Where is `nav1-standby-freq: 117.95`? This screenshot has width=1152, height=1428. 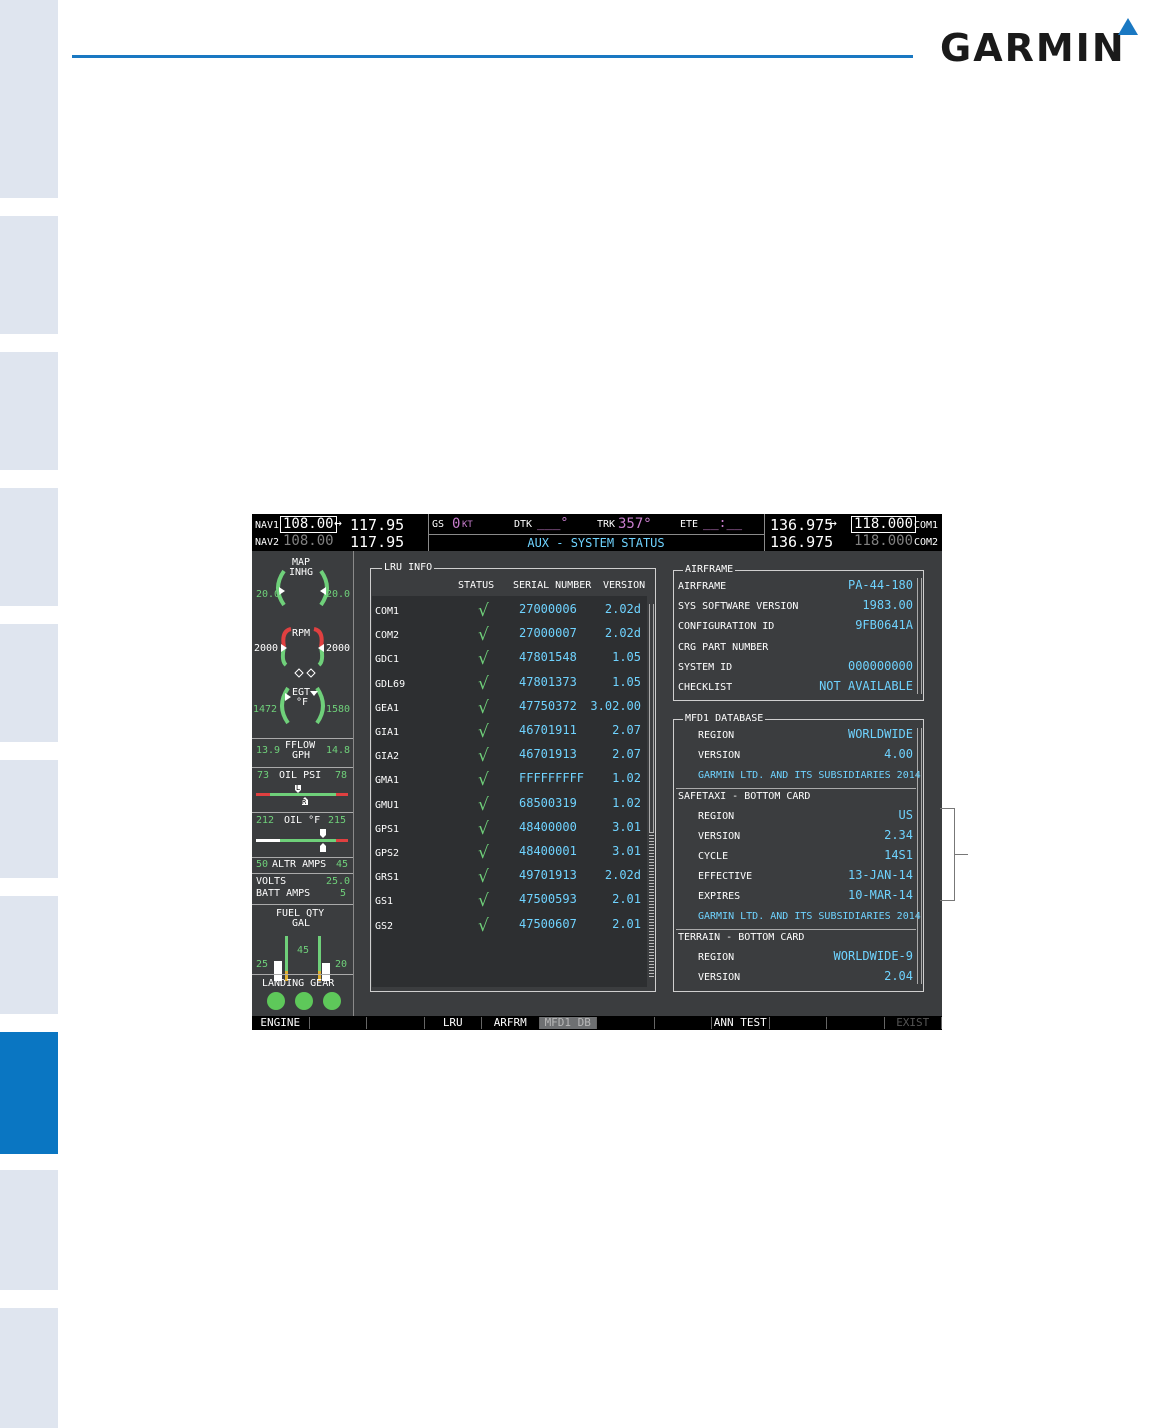
nav1-standby-freq: 117.95 is located at coordinates (377, 525).